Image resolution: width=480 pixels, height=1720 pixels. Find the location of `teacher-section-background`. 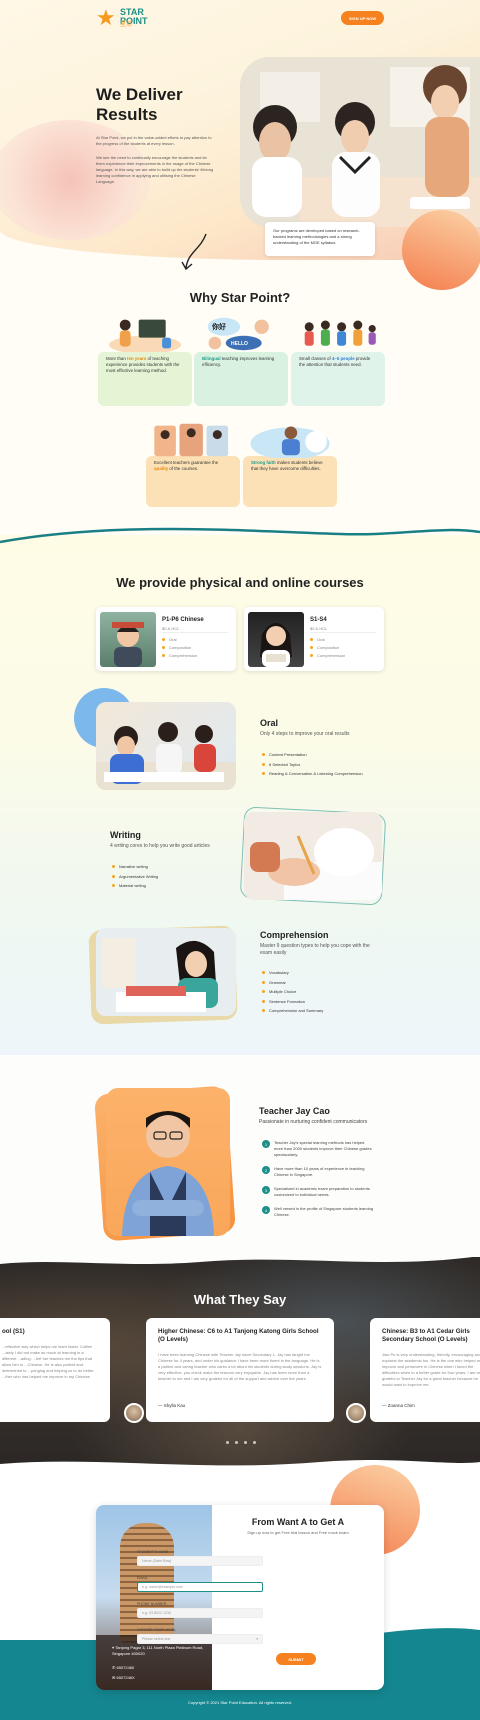

teacher-section-background is located at coordinates (240, 1157).